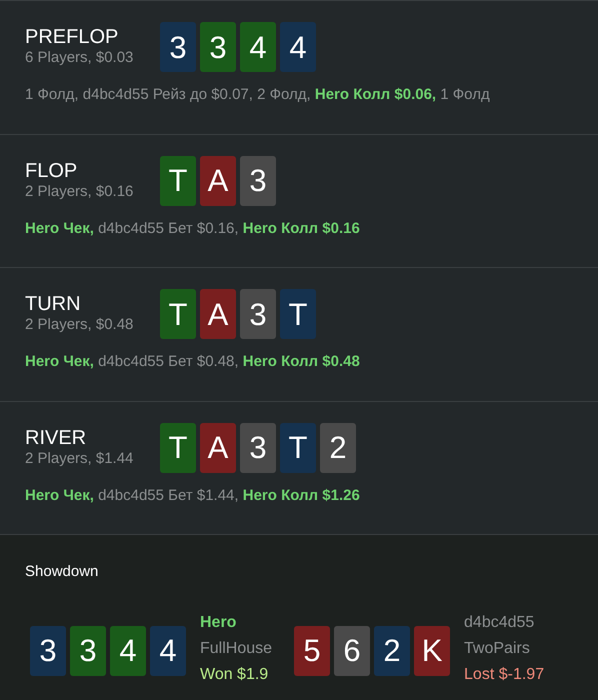  I want to click on street-info: 2 Players, $1.44, so click(79, 459).